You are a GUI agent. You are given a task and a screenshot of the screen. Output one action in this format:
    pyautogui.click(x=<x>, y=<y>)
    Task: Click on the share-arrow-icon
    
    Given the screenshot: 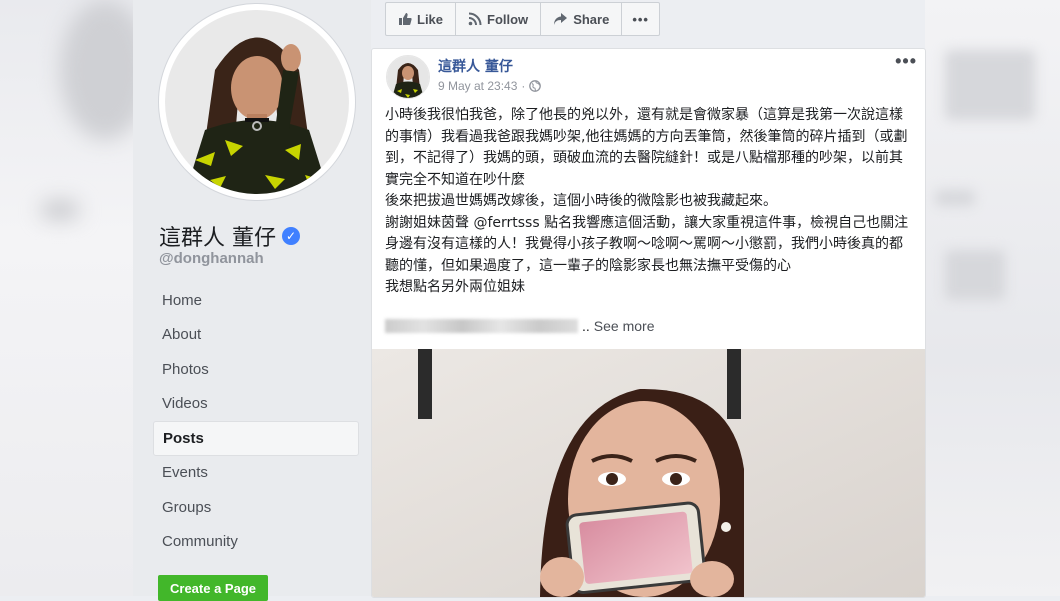 What is the action you would take?
    pyautogui.click(x=561, y=19)
    